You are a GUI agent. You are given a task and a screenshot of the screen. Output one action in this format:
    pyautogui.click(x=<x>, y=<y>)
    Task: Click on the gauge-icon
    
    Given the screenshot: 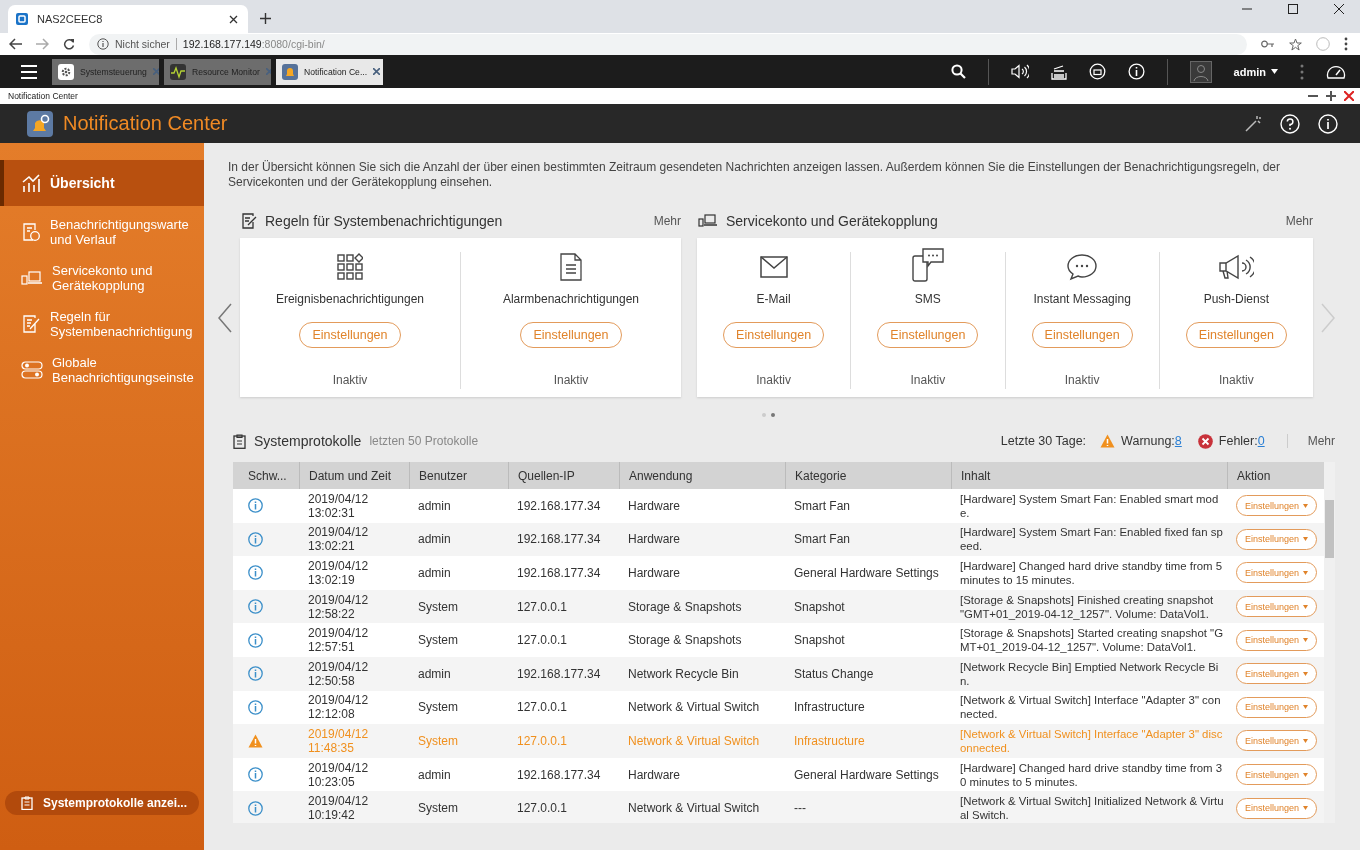 What is the action you would take?
    pyautogui.click(x=1336, y=71)
    